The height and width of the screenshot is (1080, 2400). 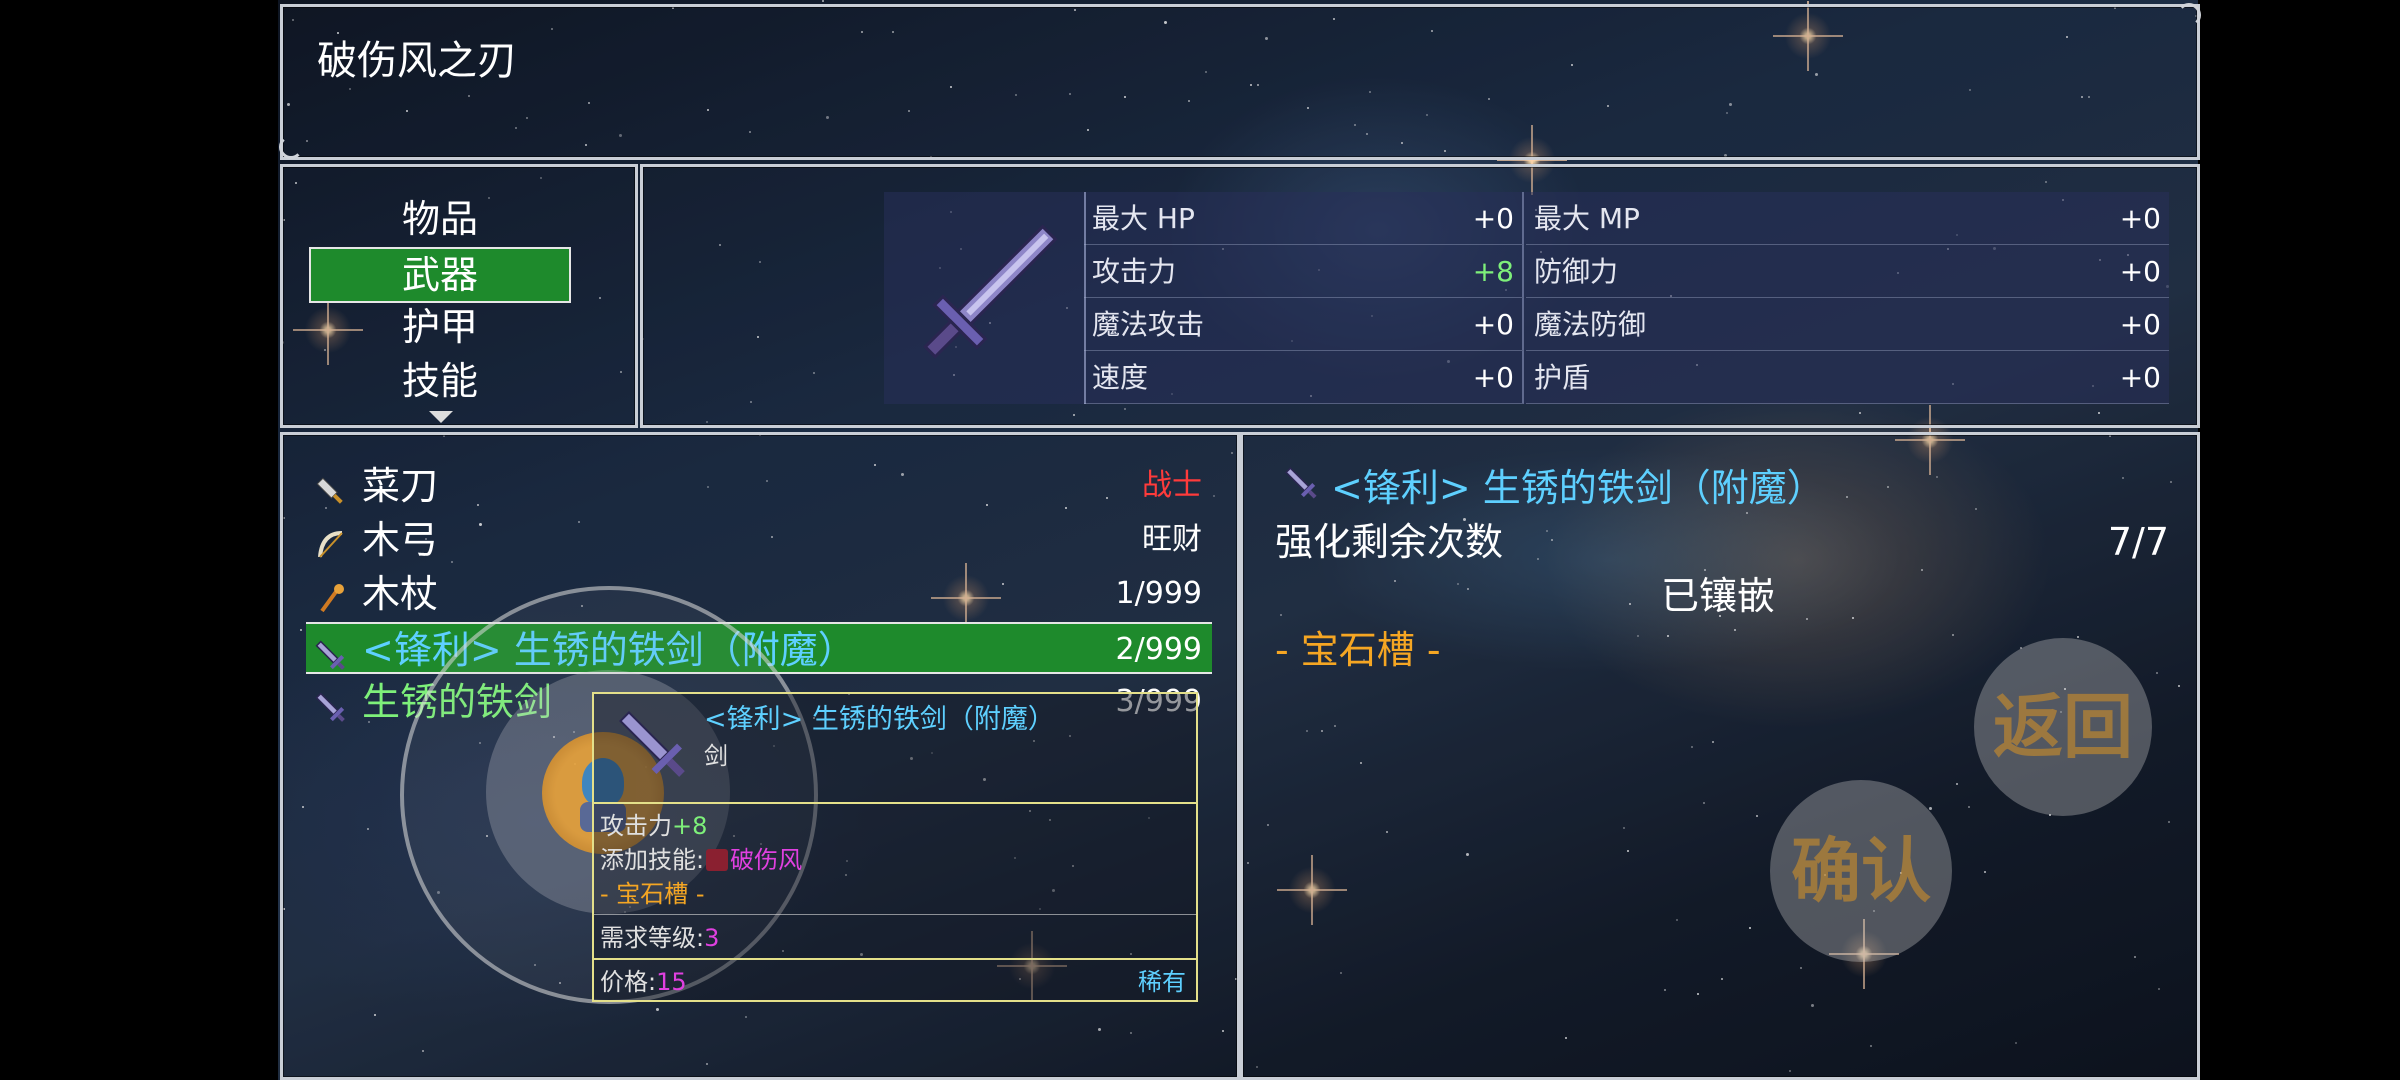 I want to click on tooltip-price-value: 15, so click(x=671, y=982).